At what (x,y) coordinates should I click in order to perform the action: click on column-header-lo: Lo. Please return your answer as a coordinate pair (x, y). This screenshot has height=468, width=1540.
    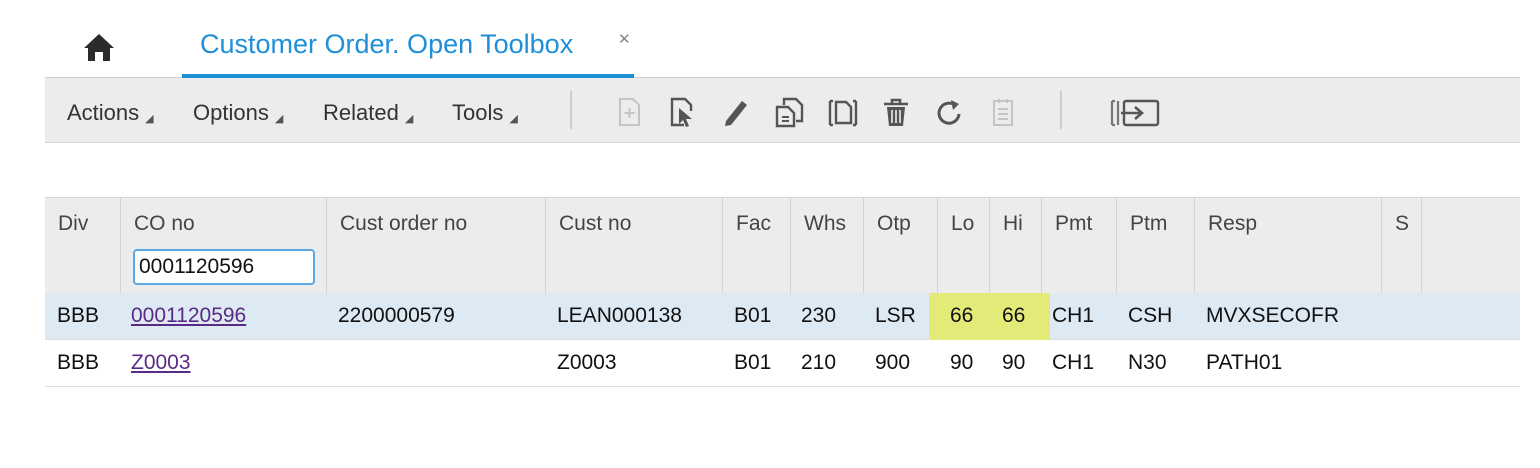
    Looking at the image, I should click on (964, 246).